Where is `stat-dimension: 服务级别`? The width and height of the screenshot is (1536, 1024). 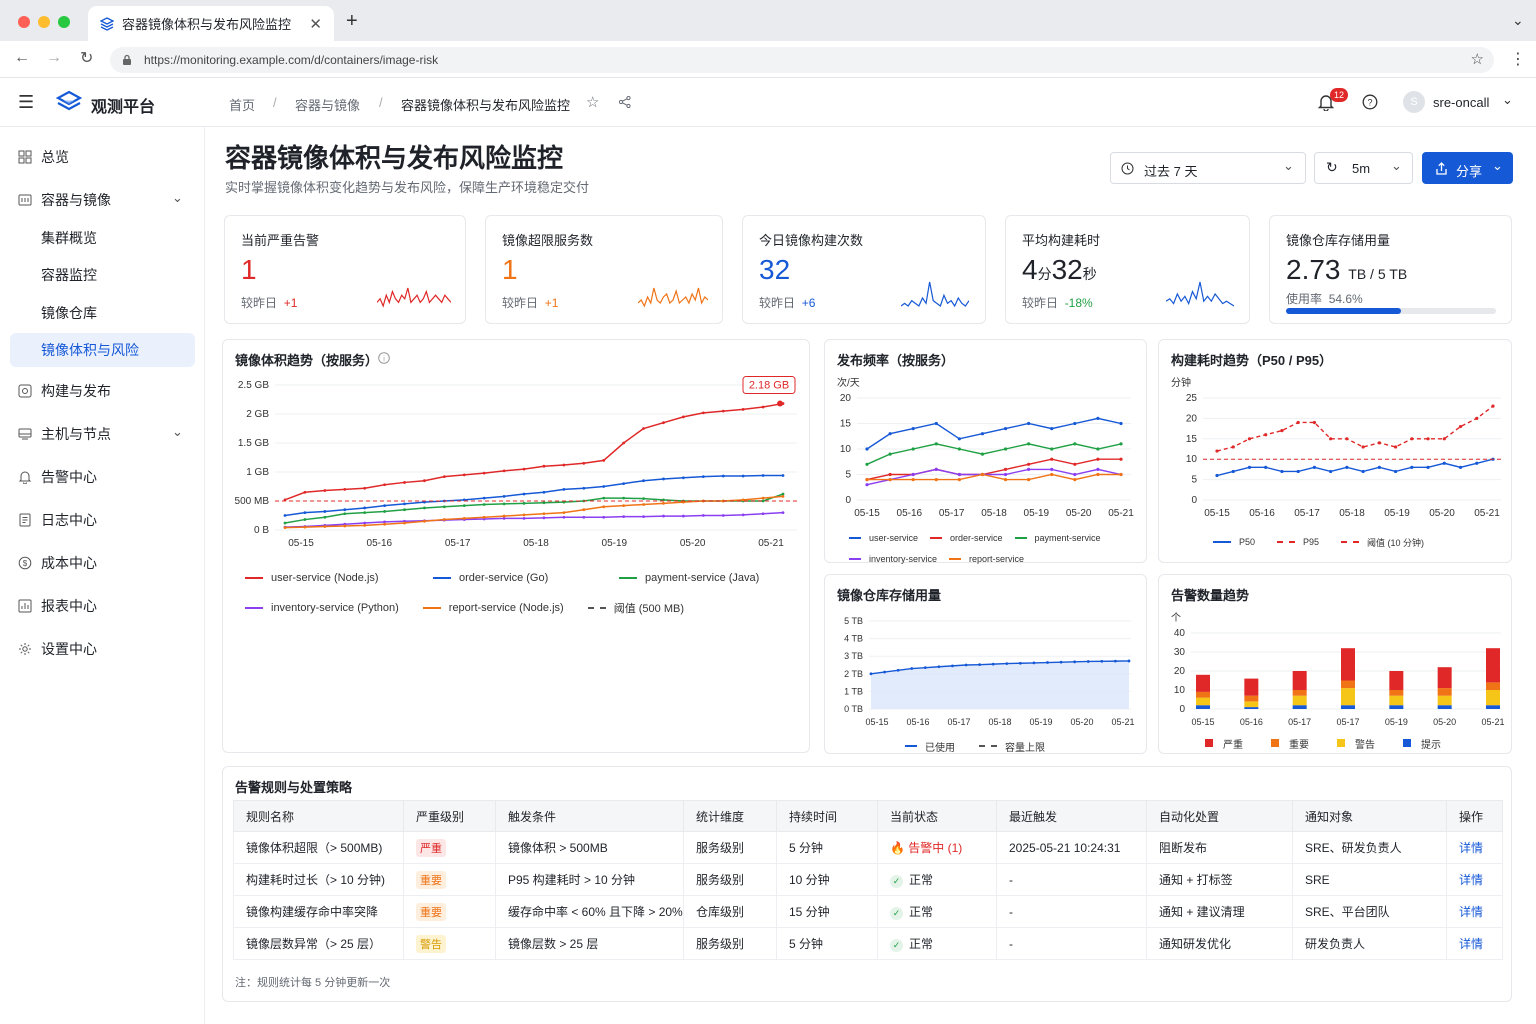 stat-dimension: 服务级别 is located at coordinates (730, 943).